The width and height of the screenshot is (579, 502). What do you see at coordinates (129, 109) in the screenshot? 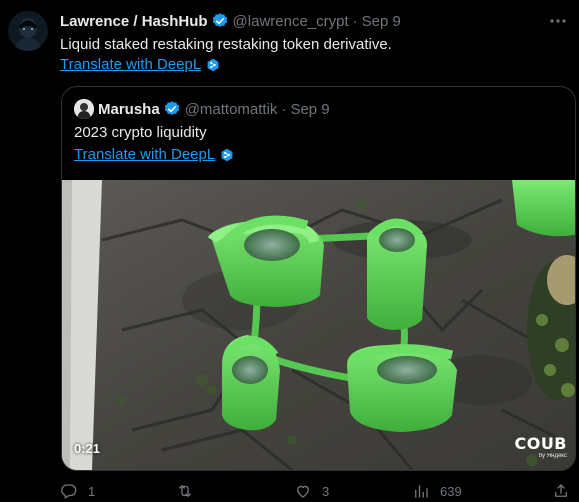
I see `quote-author-name: Marusha` at bounding box center [129, 109].